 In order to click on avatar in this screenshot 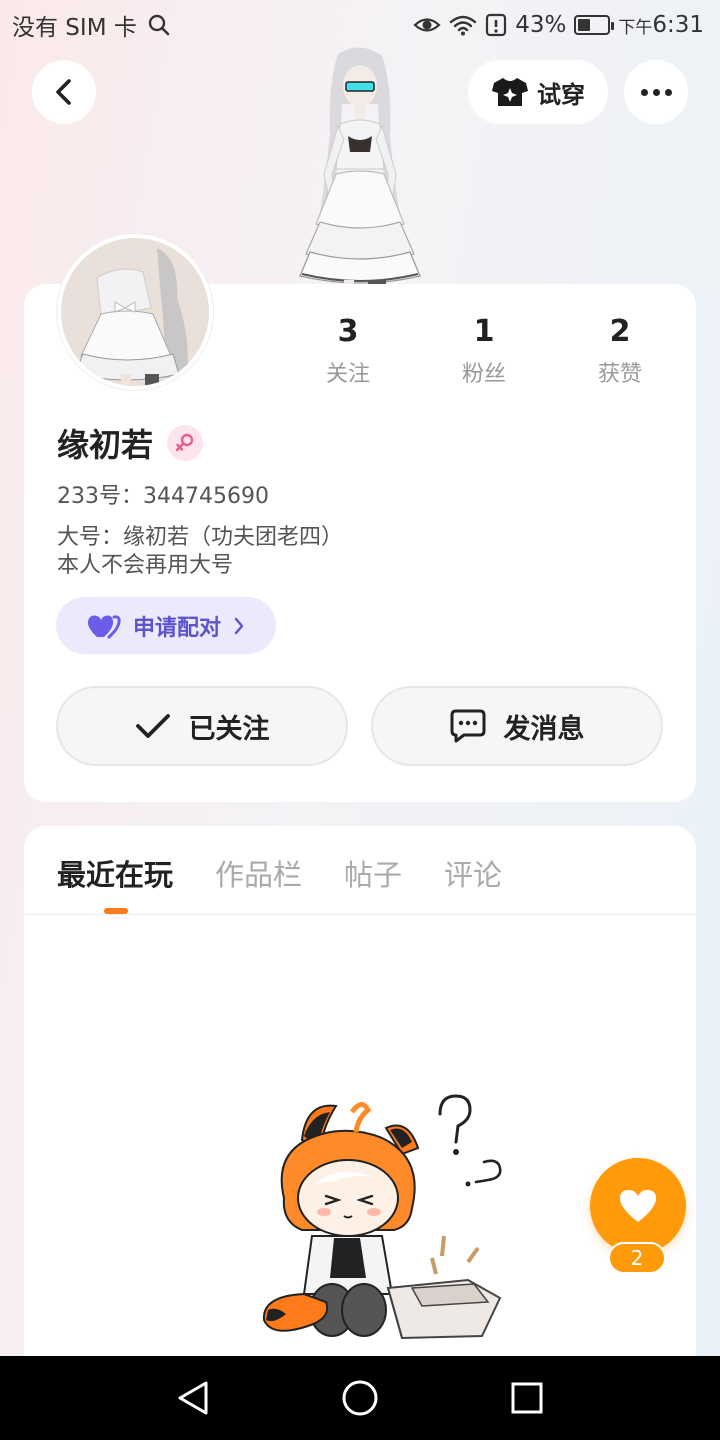, I will do `click(135, 312)`.